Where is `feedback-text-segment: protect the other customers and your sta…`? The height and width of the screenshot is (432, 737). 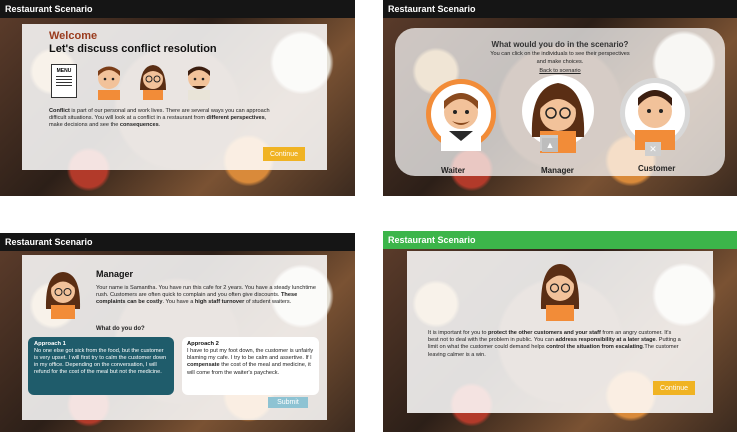
feedback-text-segment: protect the other customers and your sta… is located at coordinates (544, 333).